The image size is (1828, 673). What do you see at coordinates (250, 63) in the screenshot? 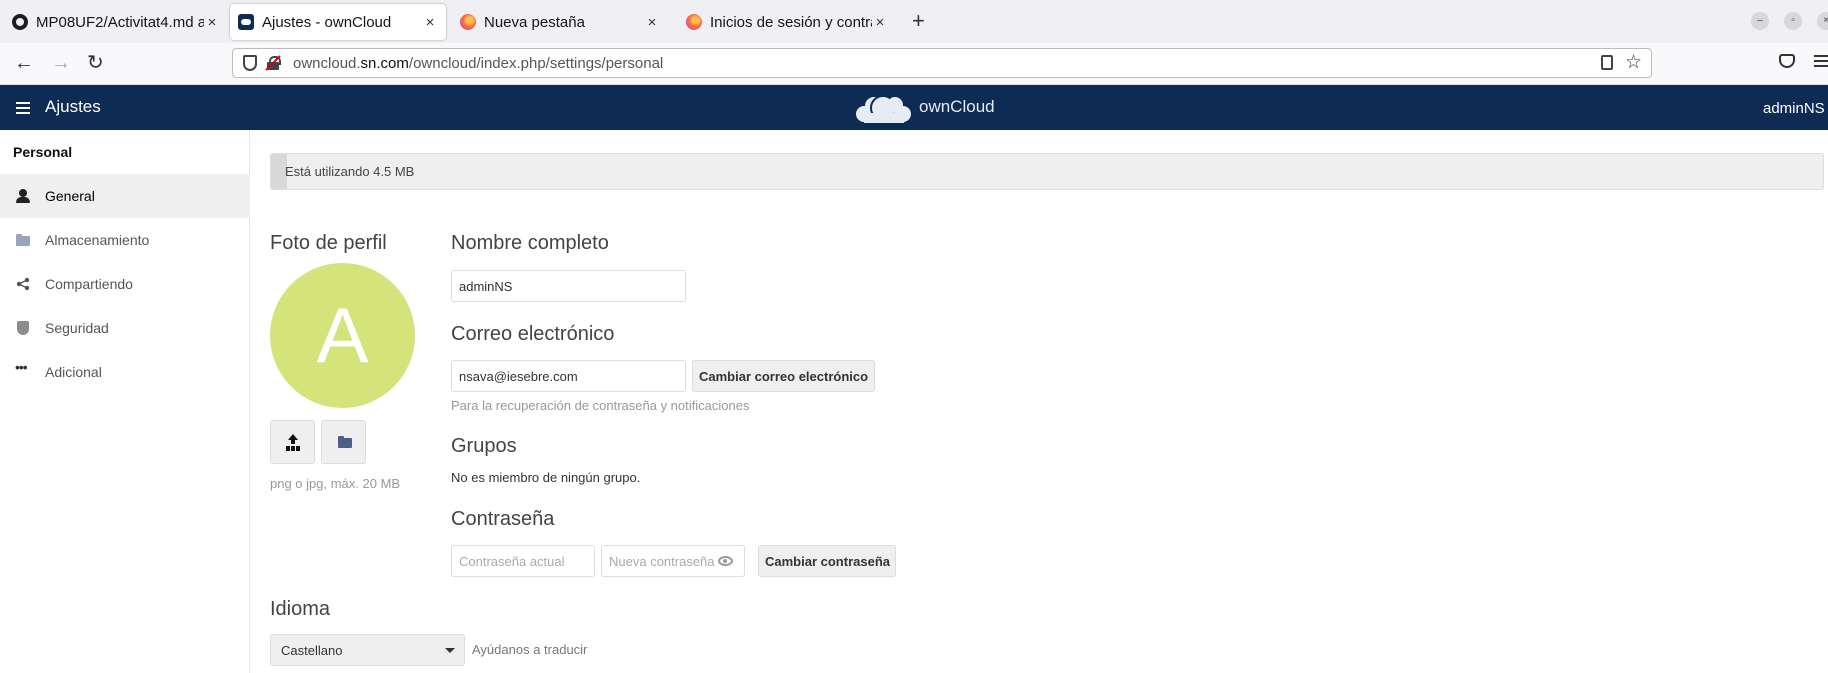
I see `tracking-protection-icon` at bounding box center [250, 63].